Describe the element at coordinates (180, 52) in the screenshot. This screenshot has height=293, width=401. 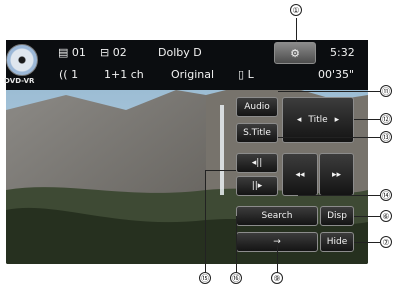
I see `audio-format: Dolby D` at that location.